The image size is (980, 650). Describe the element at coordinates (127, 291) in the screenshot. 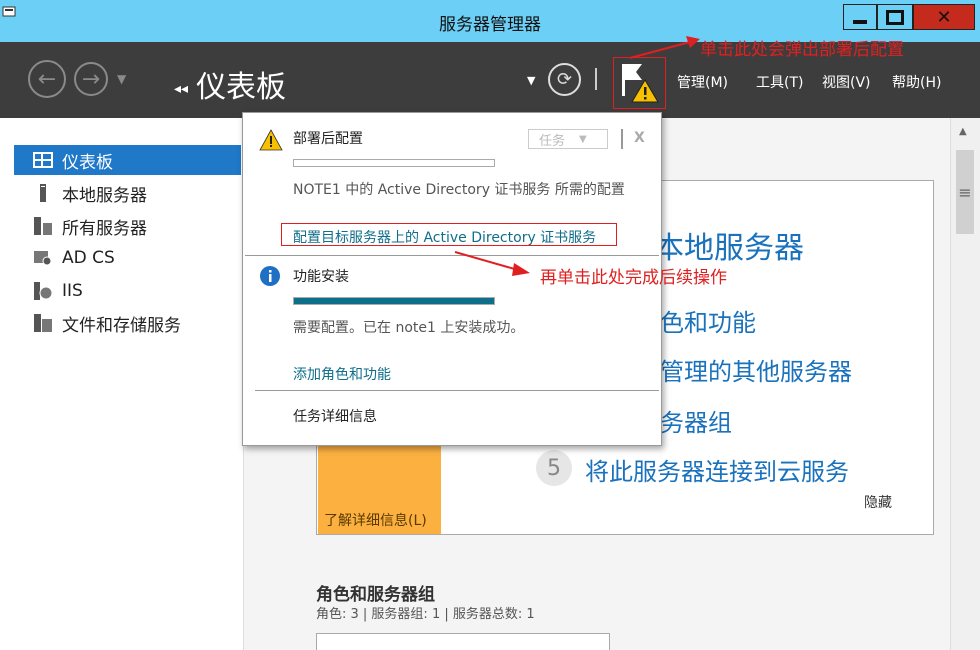

I see `sidebar-item-iis: IIS` at that location.